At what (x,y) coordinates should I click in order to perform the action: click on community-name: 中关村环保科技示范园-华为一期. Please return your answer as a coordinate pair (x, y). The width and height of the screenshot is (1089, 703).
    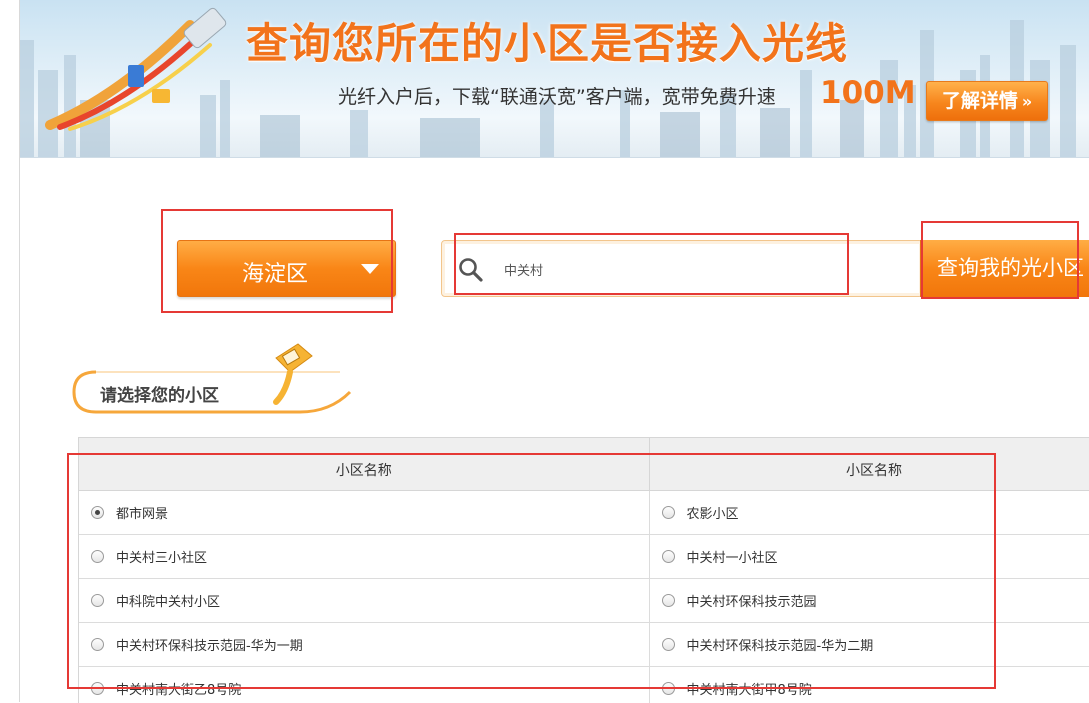
    Looking at the image, I should click on (209, 646).